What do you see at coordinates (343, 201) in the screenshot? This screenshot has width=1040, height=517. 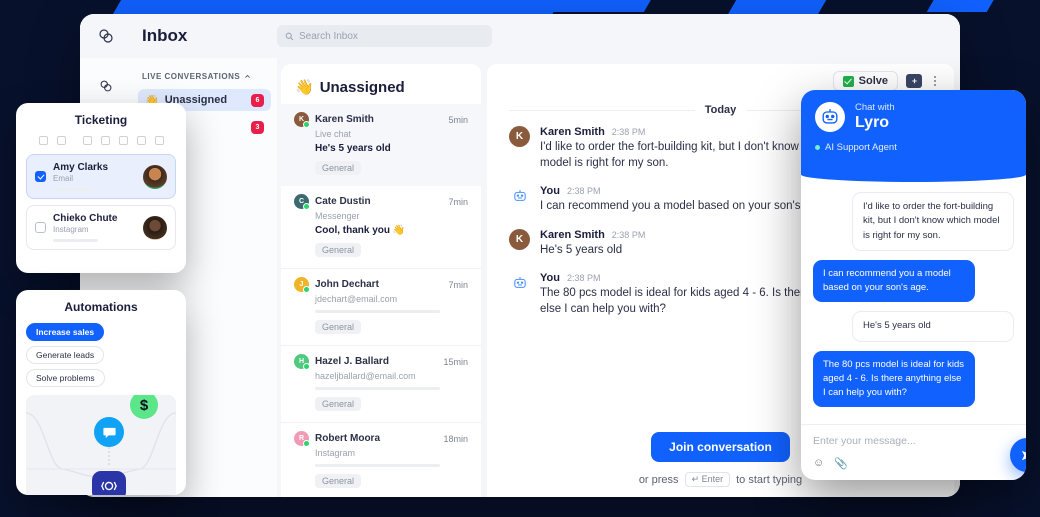 I see `contact-name: Cate Dustin` at bounding box center [343, 201].